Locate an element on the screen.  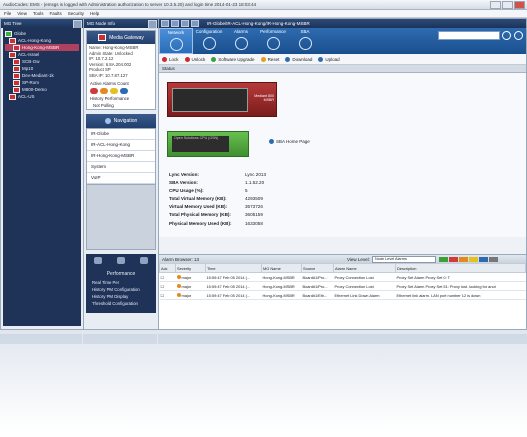
column-header: Ack is located at coordinates (167, 268).